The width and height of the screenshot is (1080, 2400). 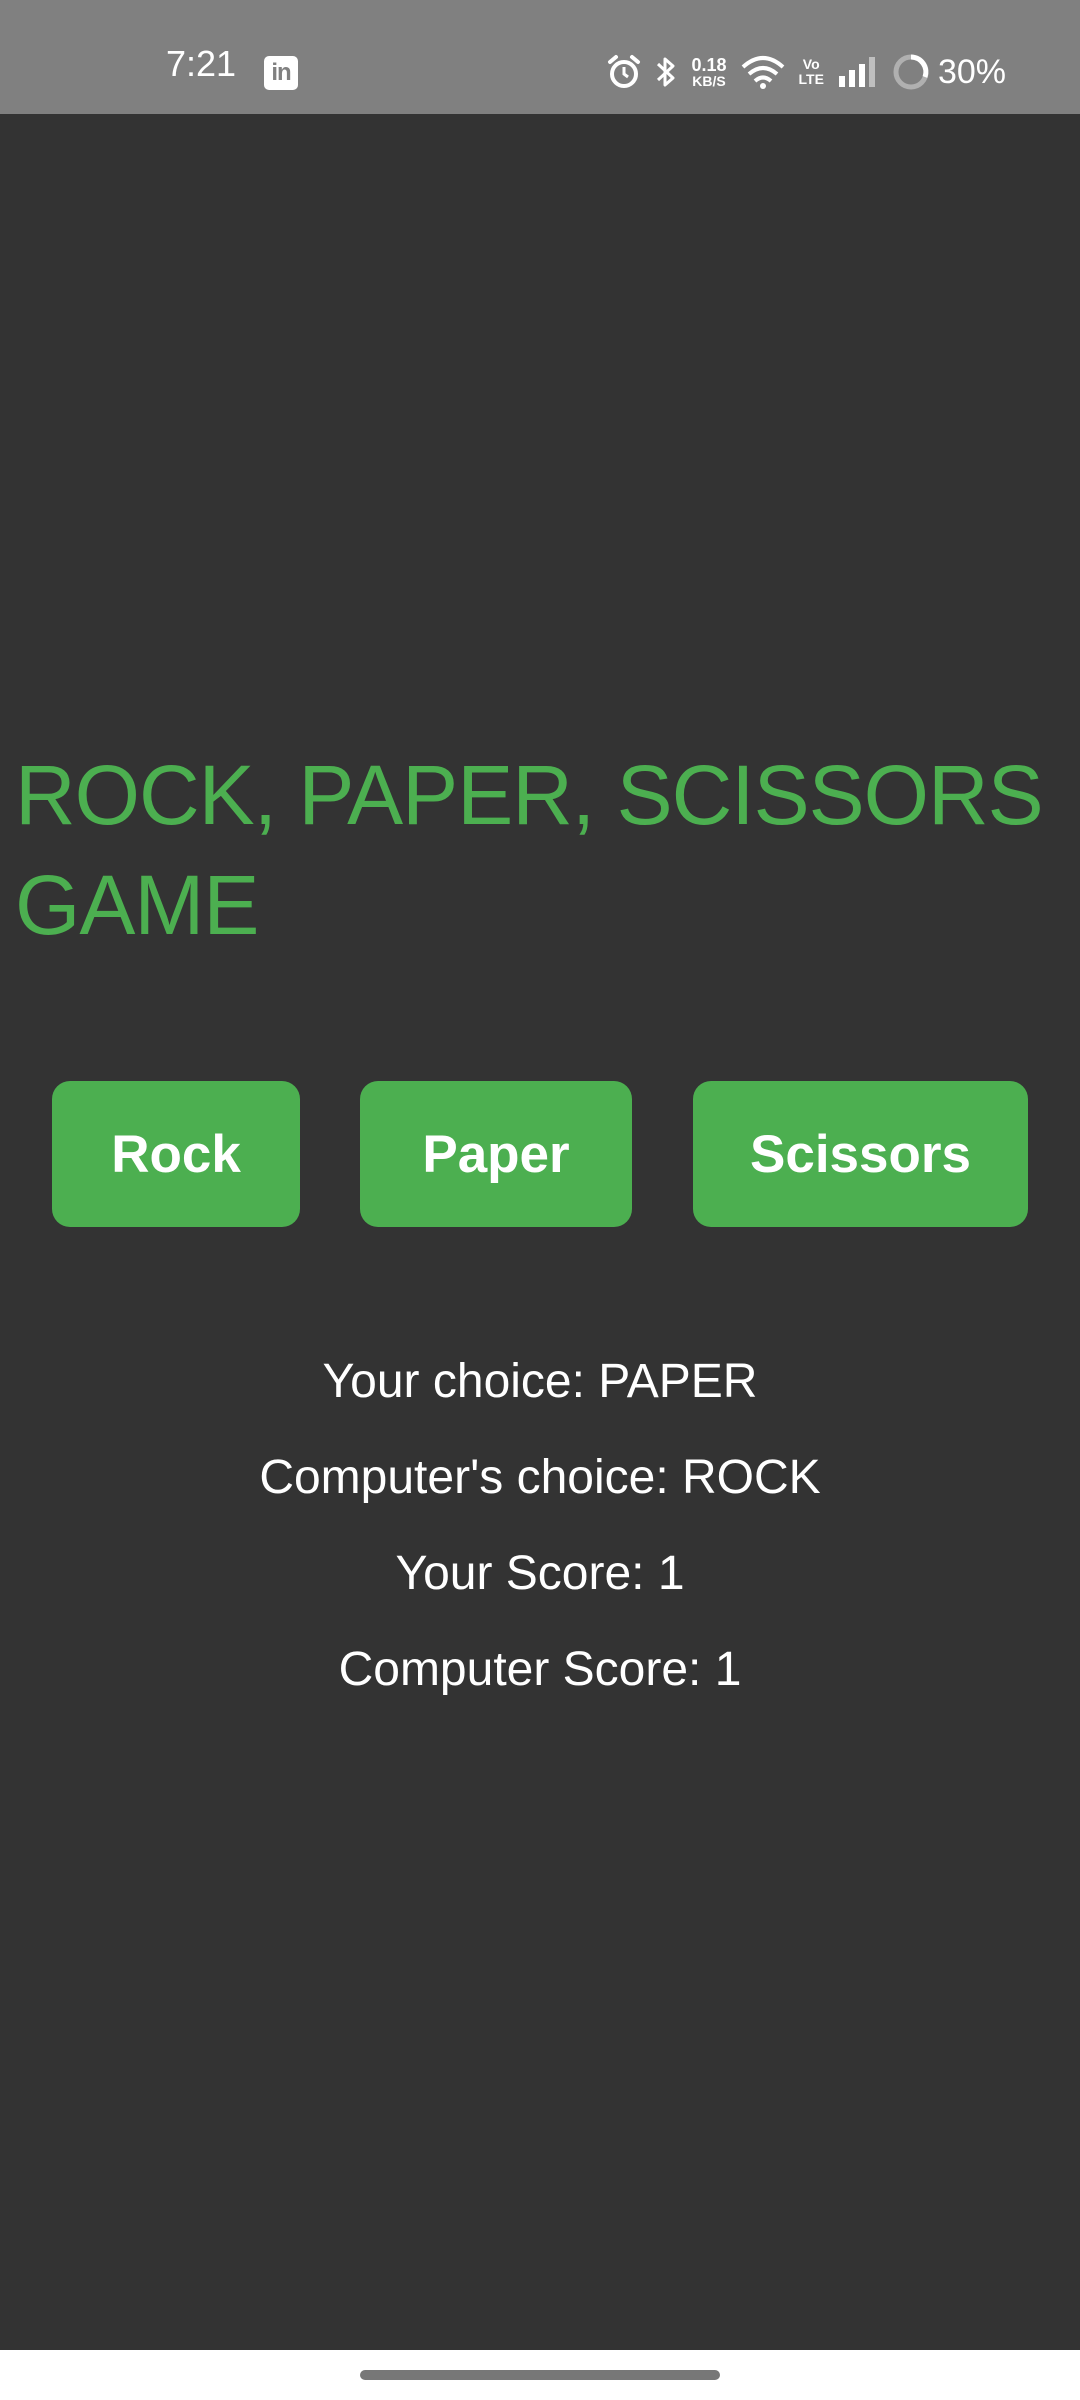 What do you see at coordinates (176, 1154) in the screenshot?
I see `rock-button: Rock` at bounding box center [176, 1154].